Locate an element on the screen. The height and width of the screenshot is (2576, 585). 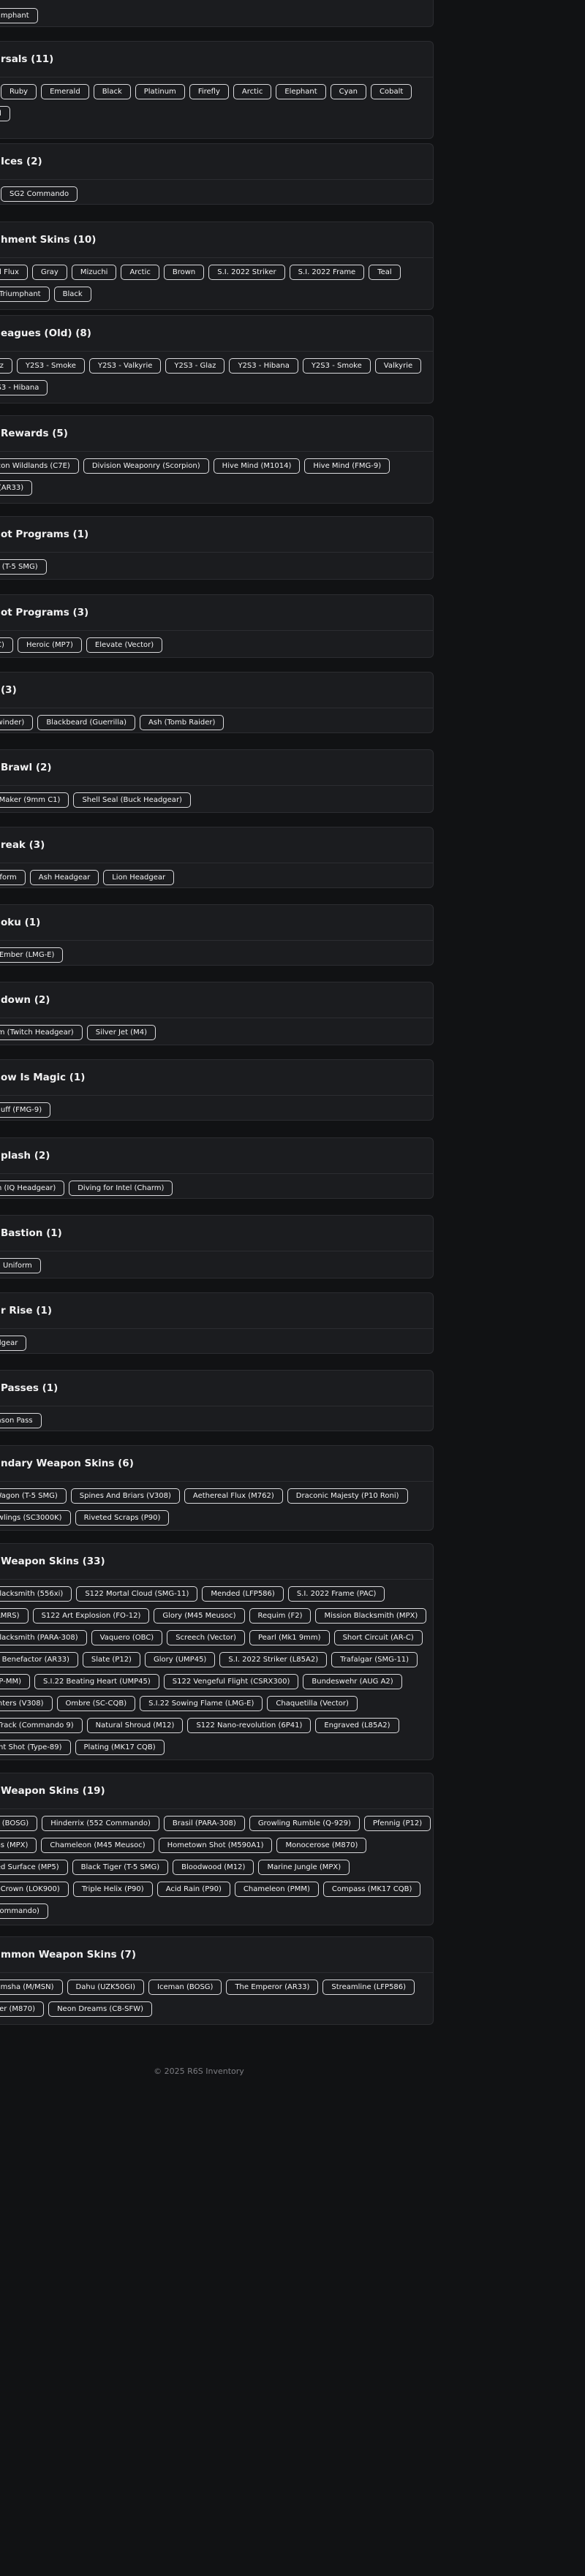
item-chip: Draconic Majesty (P10 Roni) is located at coordinates (347, 1496).